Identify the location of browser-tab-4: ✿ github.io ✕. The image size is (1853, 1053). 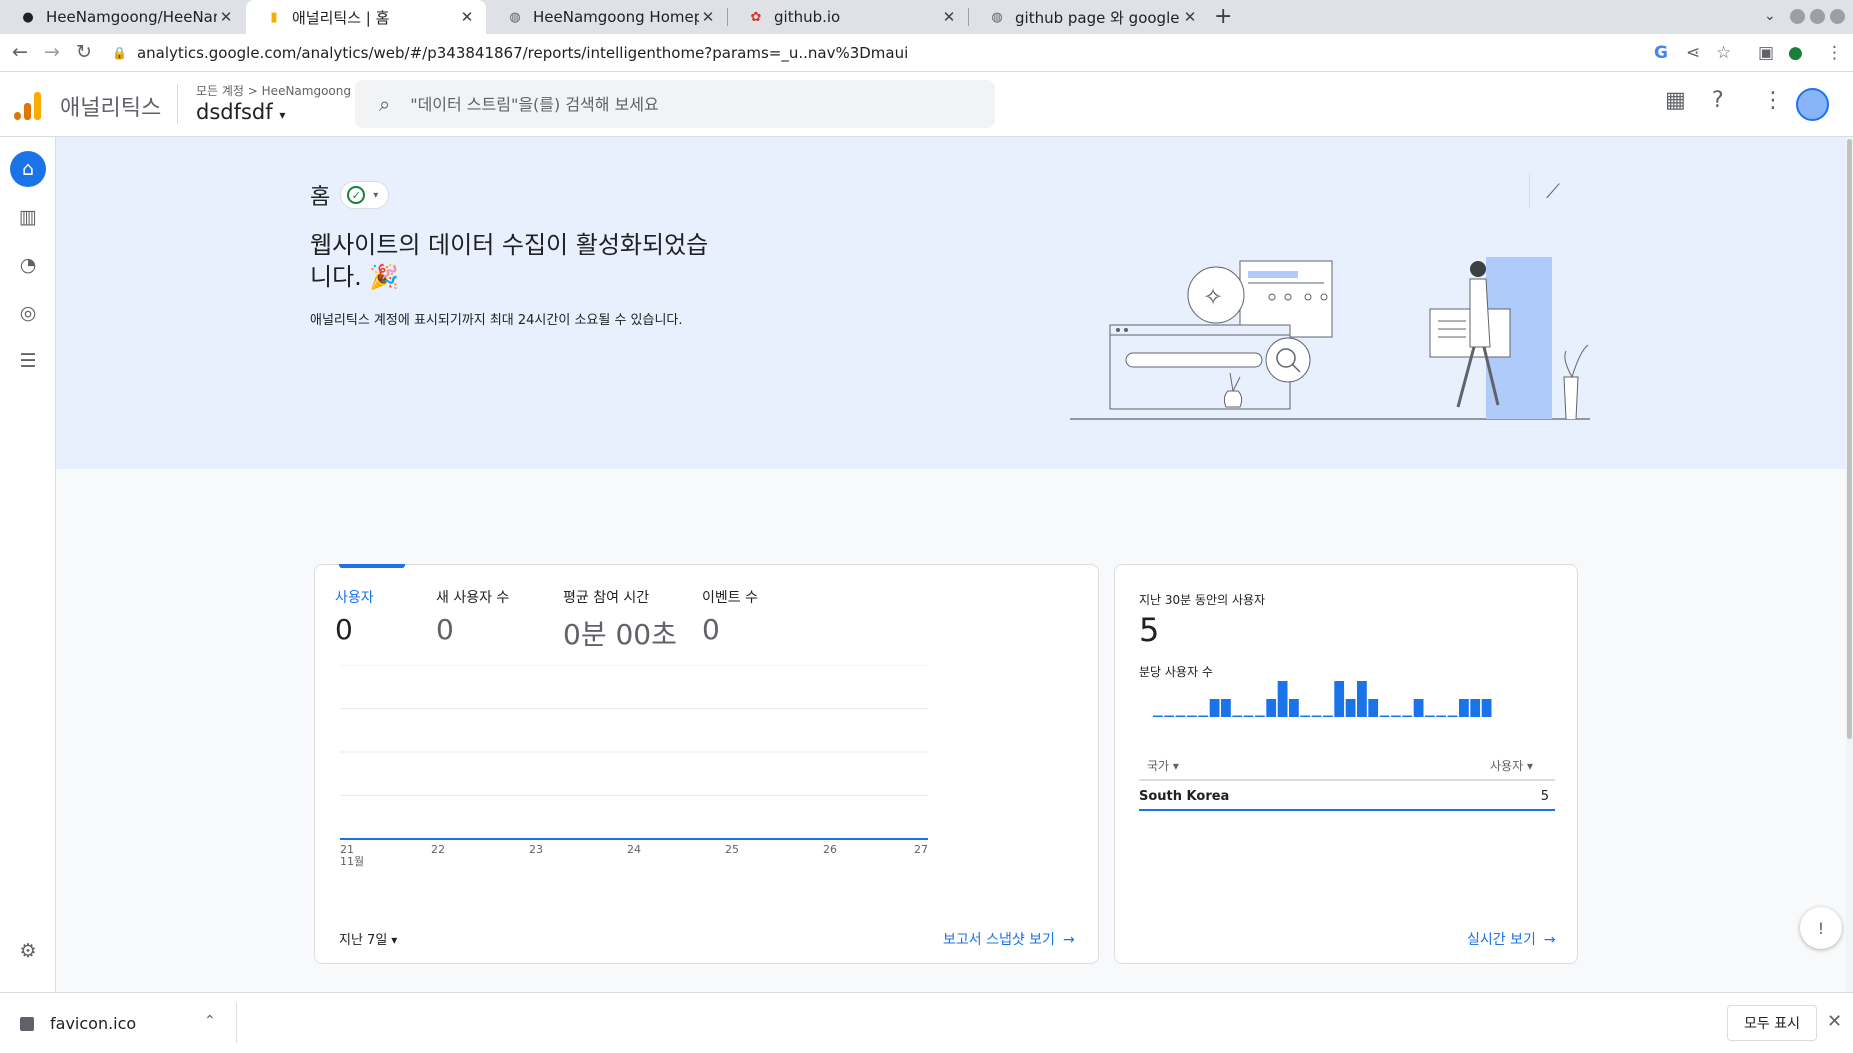
(848, 17).